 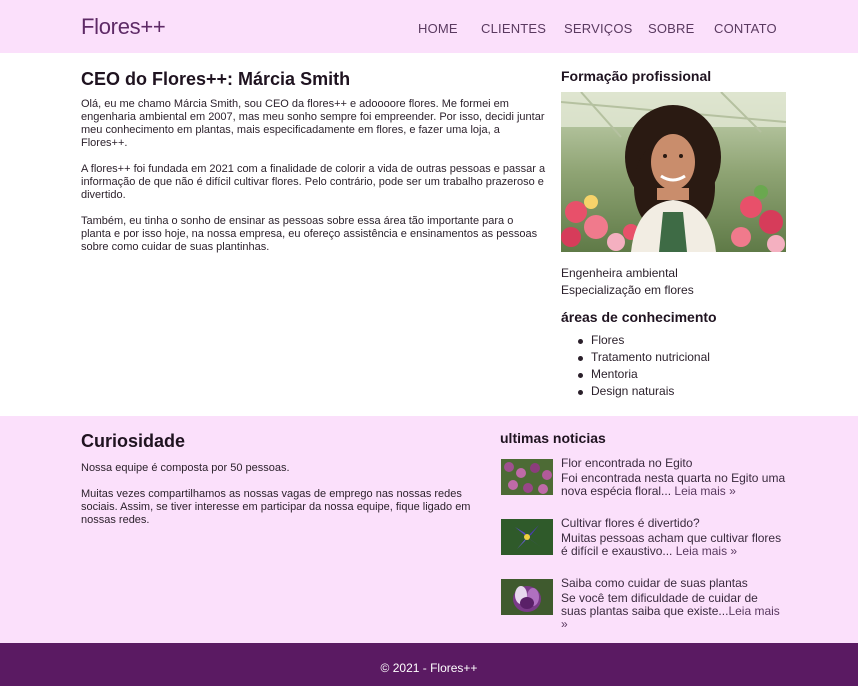 What do you see at coordinates (630, 523) in the screenshot?
I see `news-headline: Cultivar flores é divertido?` at bounding box center [630, 523].